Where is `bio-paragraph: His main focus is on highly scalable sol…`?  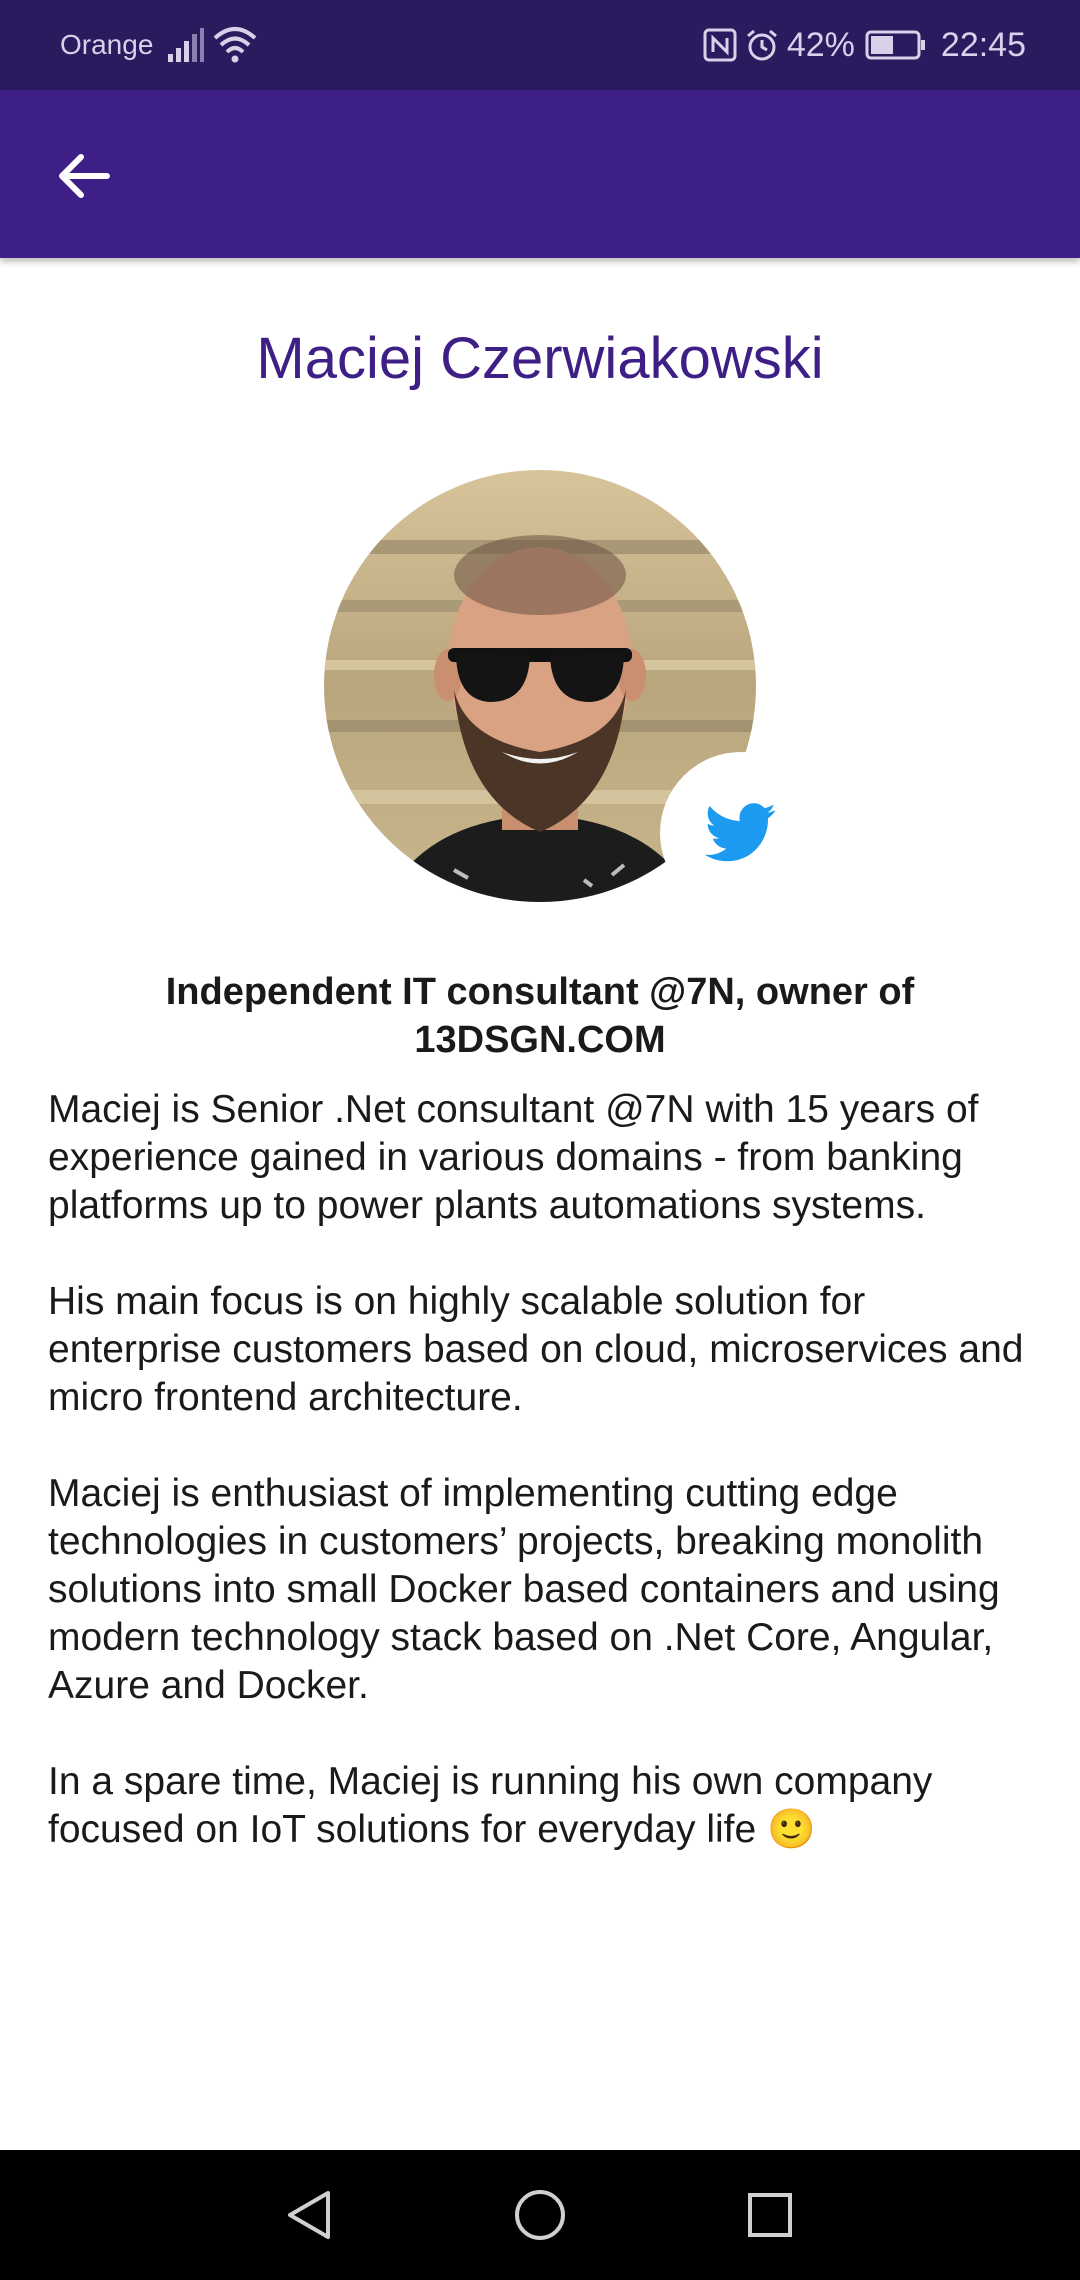 bio-paragraph: His main focus is on highly scalable sol… is located at coordinates (536, 1349).